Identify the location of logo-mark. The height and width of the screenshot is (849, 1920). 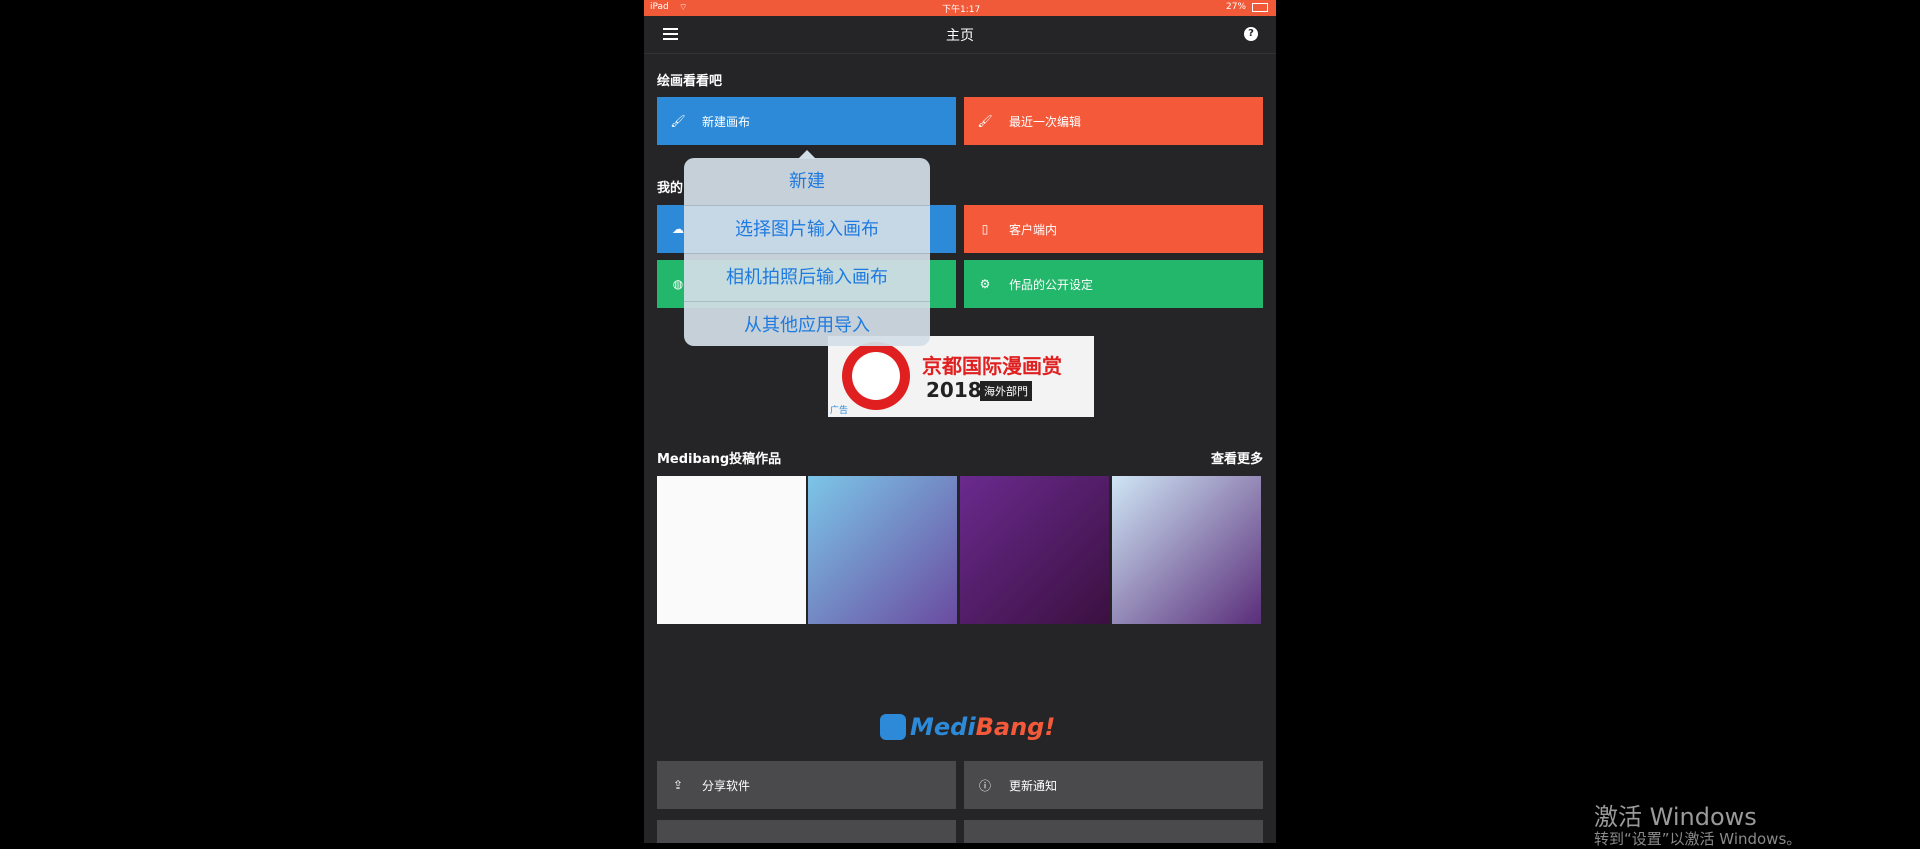
(893, 727).